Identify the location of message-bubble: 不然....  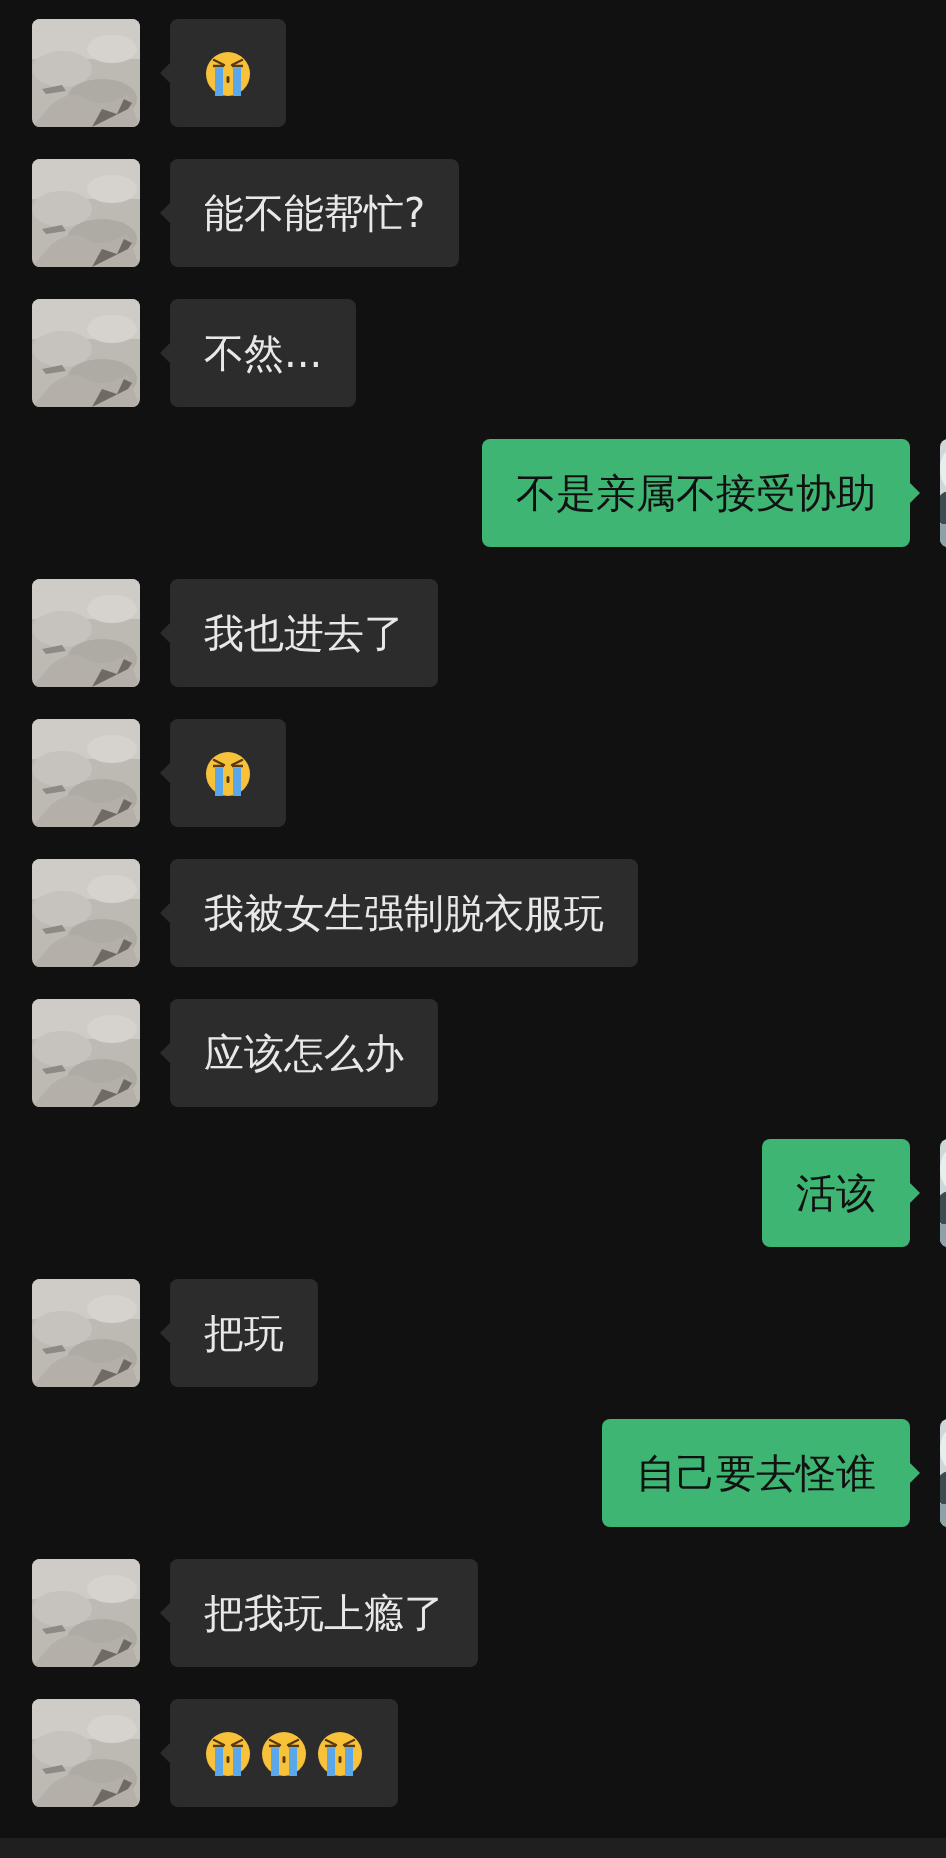
(263, 353).